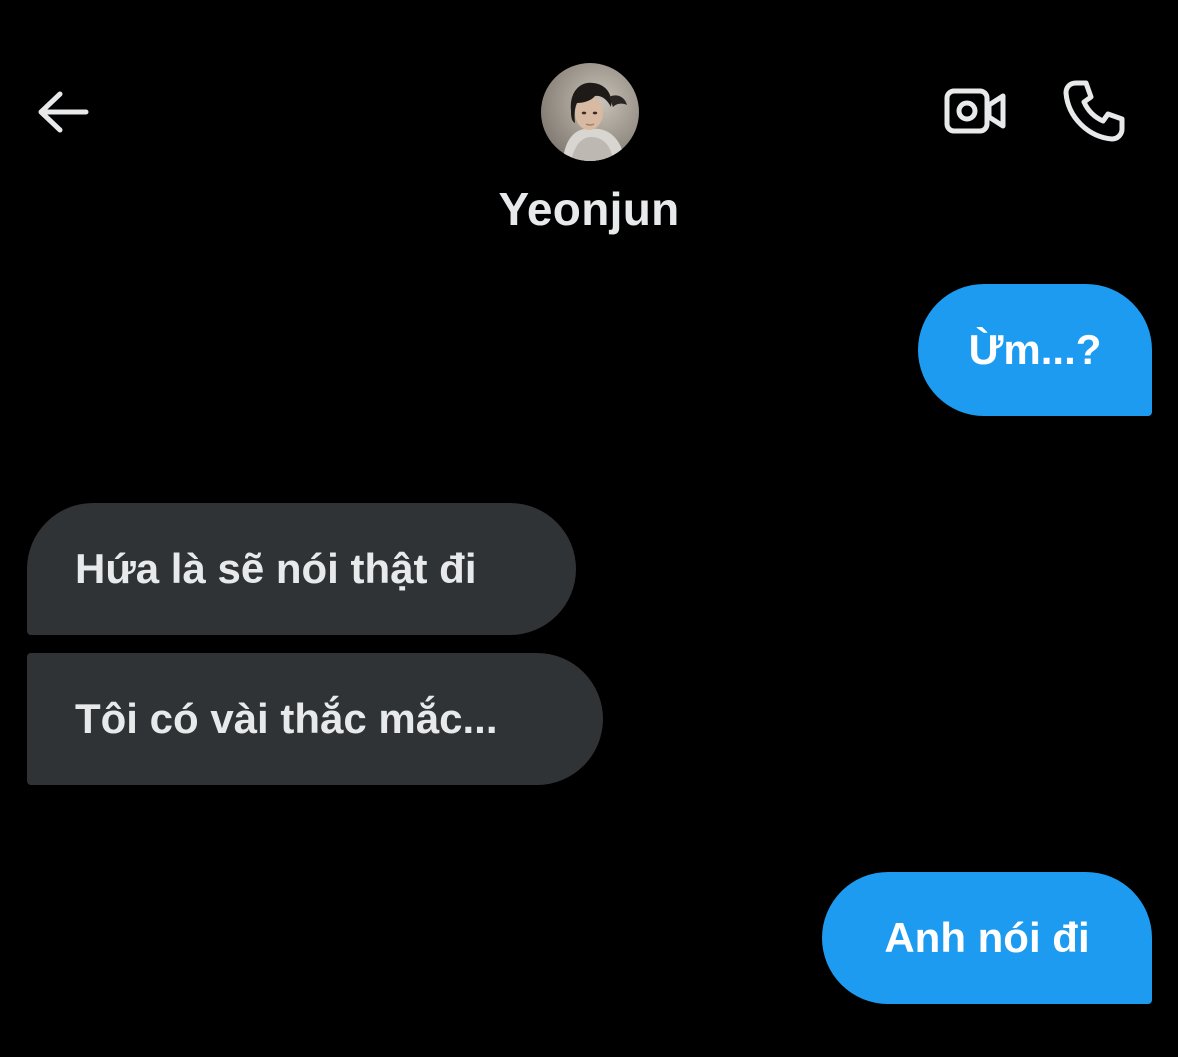  I want to click on message-bubble-sent: Anh nói đi, so click(987, 938).